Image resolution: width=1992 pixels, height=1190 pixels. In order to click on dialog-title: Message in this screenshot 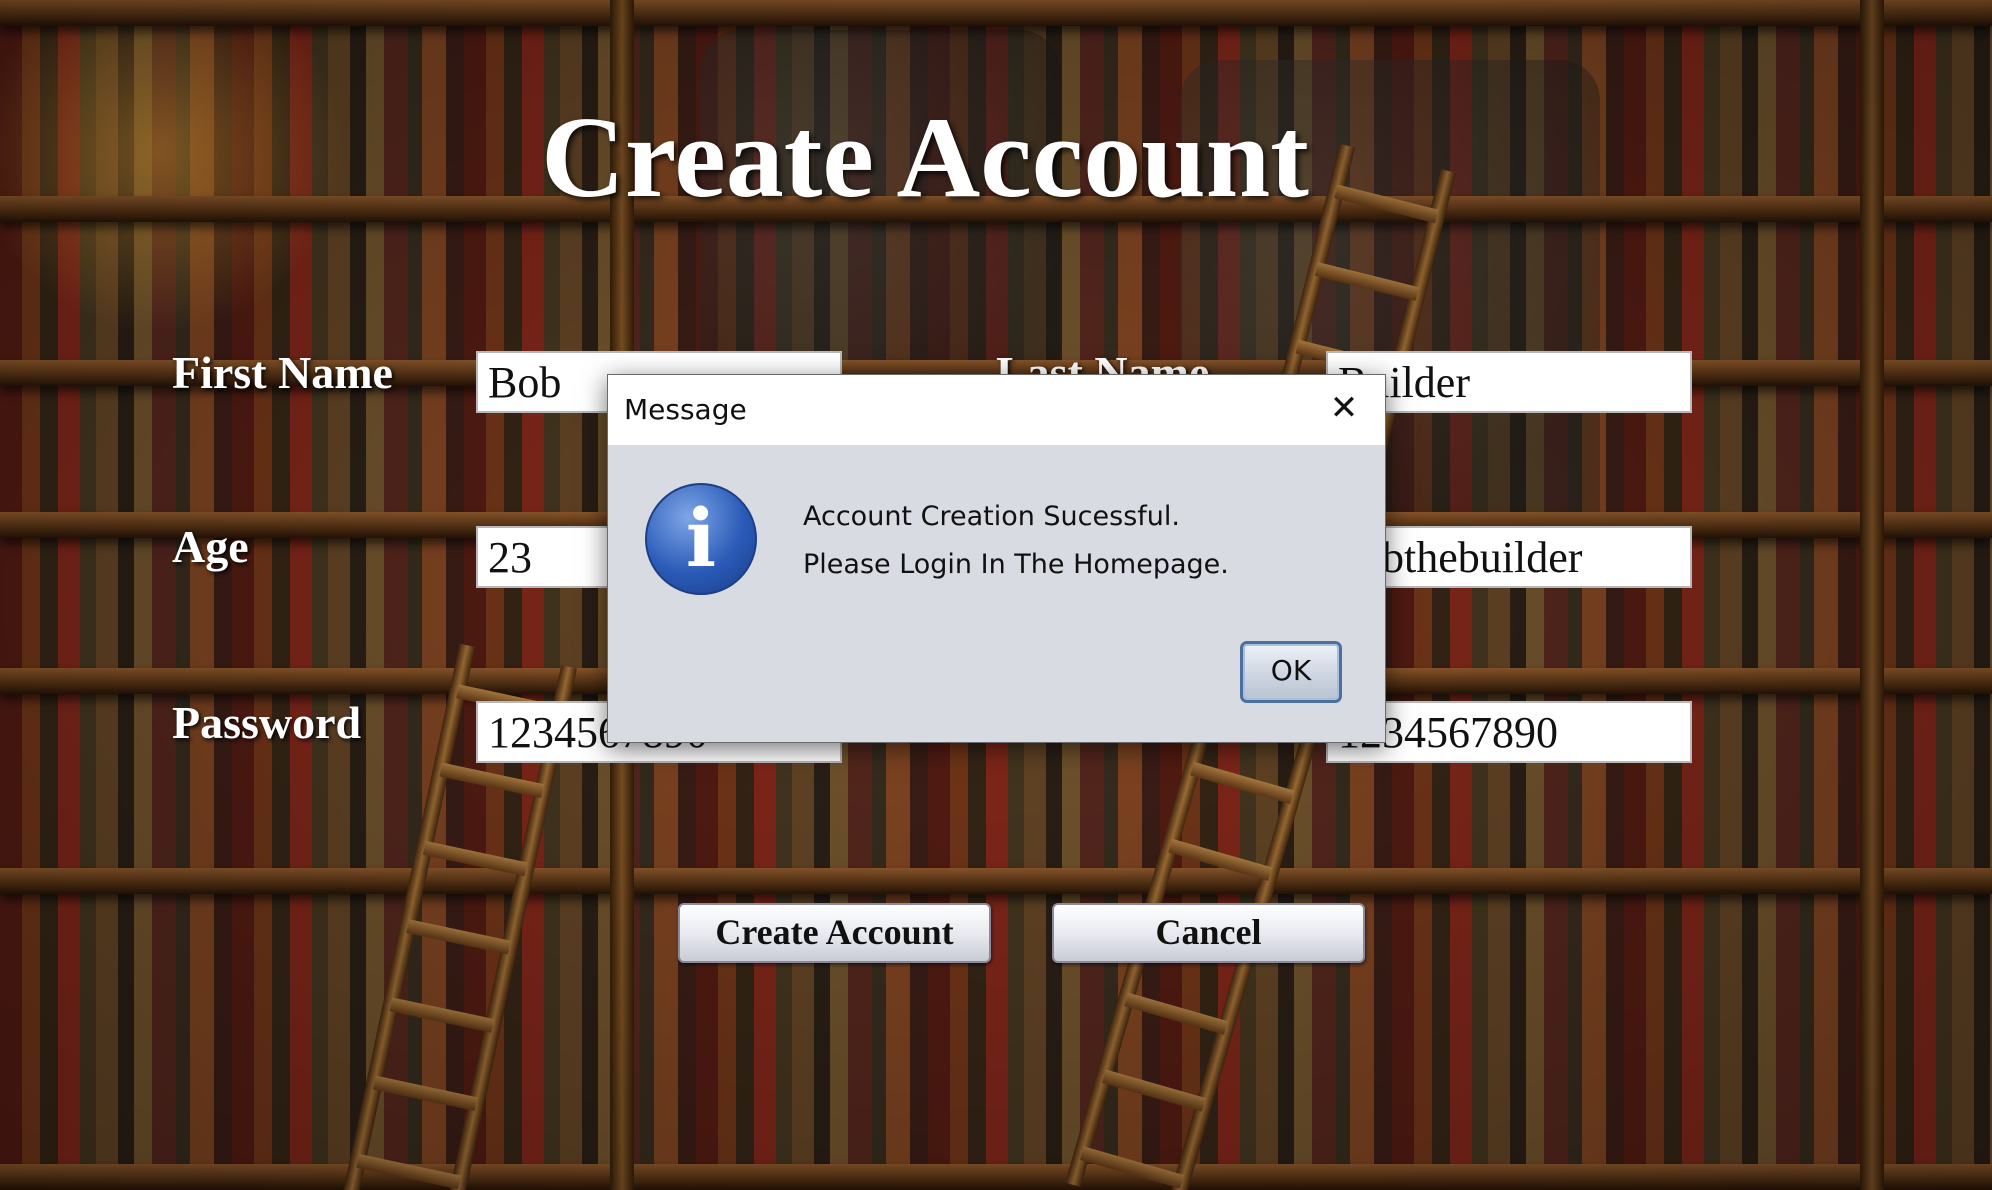, I will do `click(685, 409)`.